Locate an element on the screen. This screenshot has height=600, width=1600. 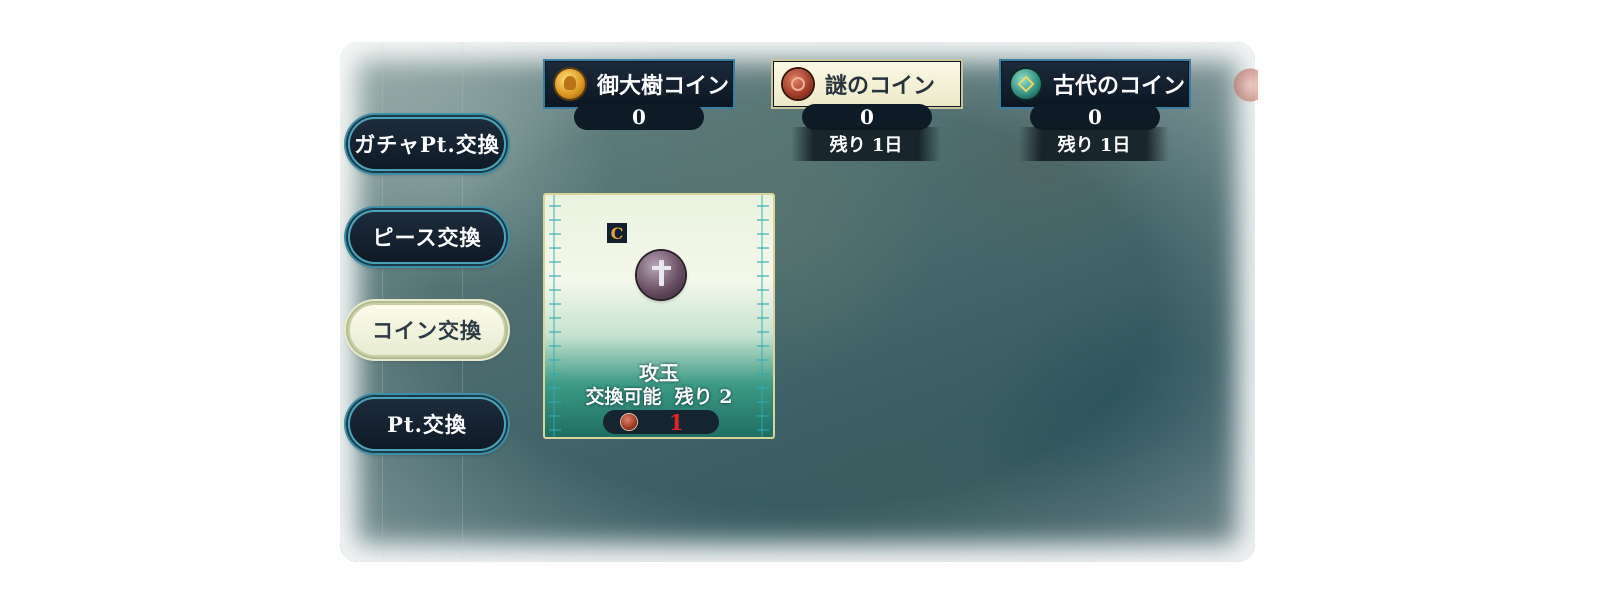
coin-tab-ancient: 古代のコイン is located at coordinates (1095, 84).